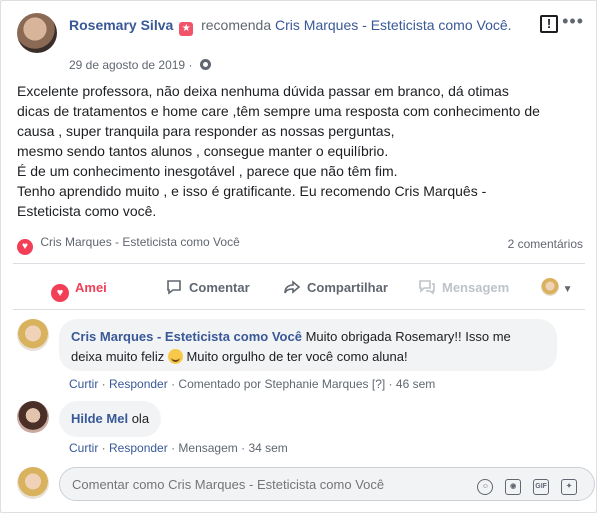  I want to click on composer-avatar, so click(33, 483).